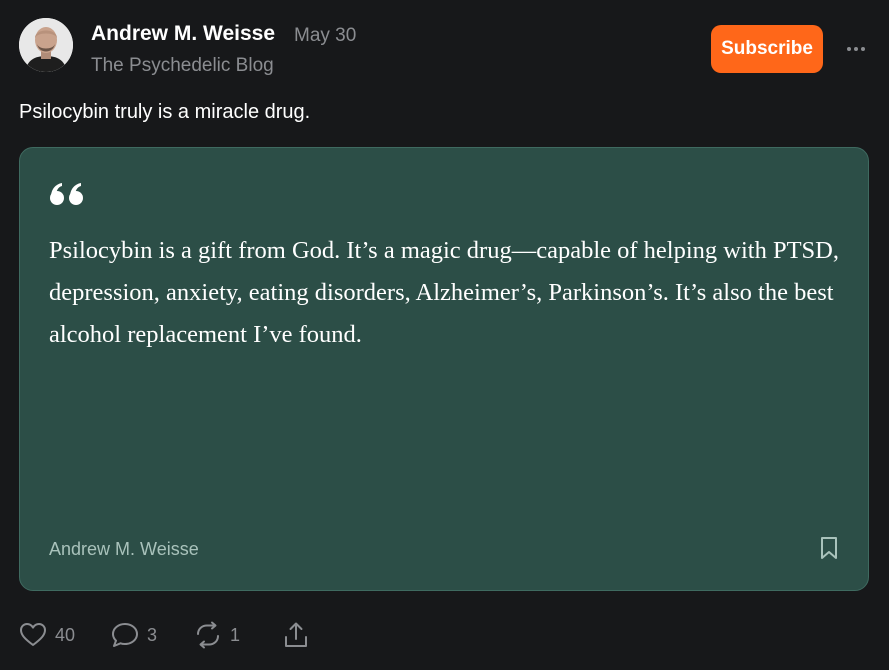  What do you see at coordinates (124, 549) in the screenshot?
I see `quote-attribution: Andrew M. Weisse` at bounding box center [124, 549].